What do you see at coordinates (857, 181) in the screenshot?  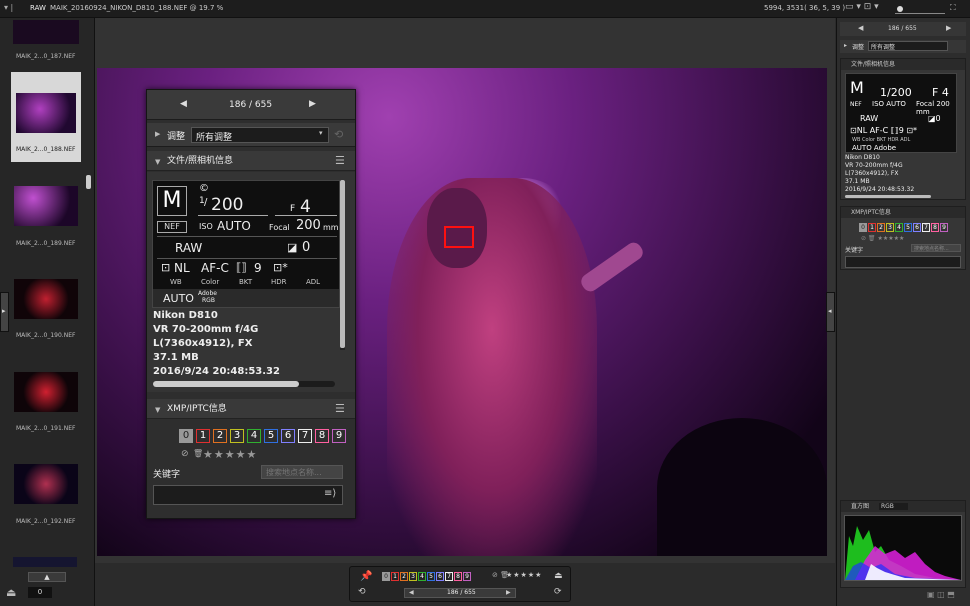 I see `file-size: 37.1 MB` at bounding box center [857, 181].